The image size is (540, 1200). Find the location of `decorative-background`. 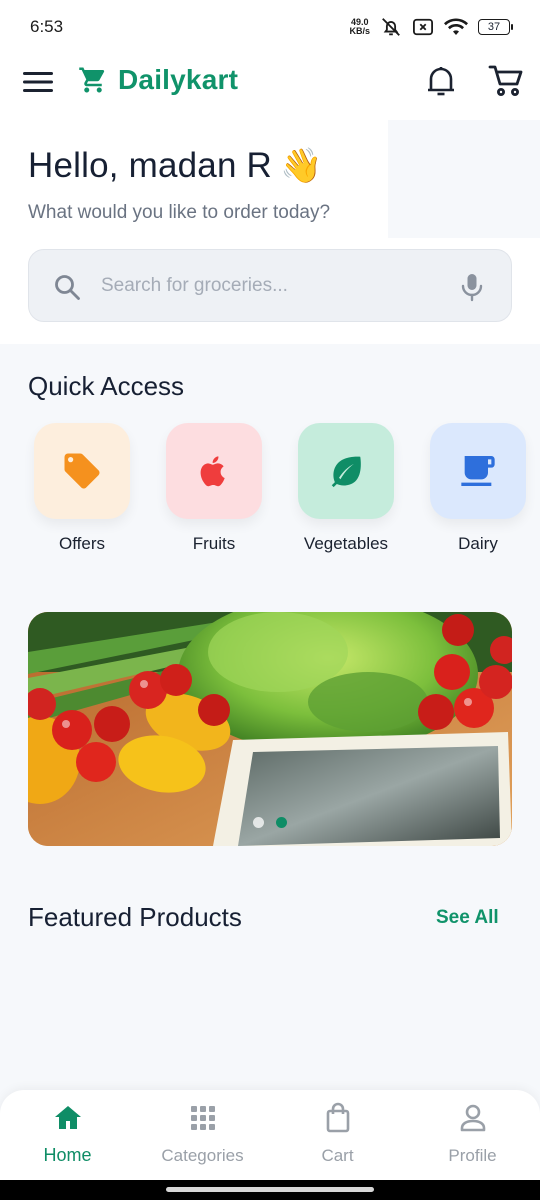

decorative-background is located at coordinates (464, 179).